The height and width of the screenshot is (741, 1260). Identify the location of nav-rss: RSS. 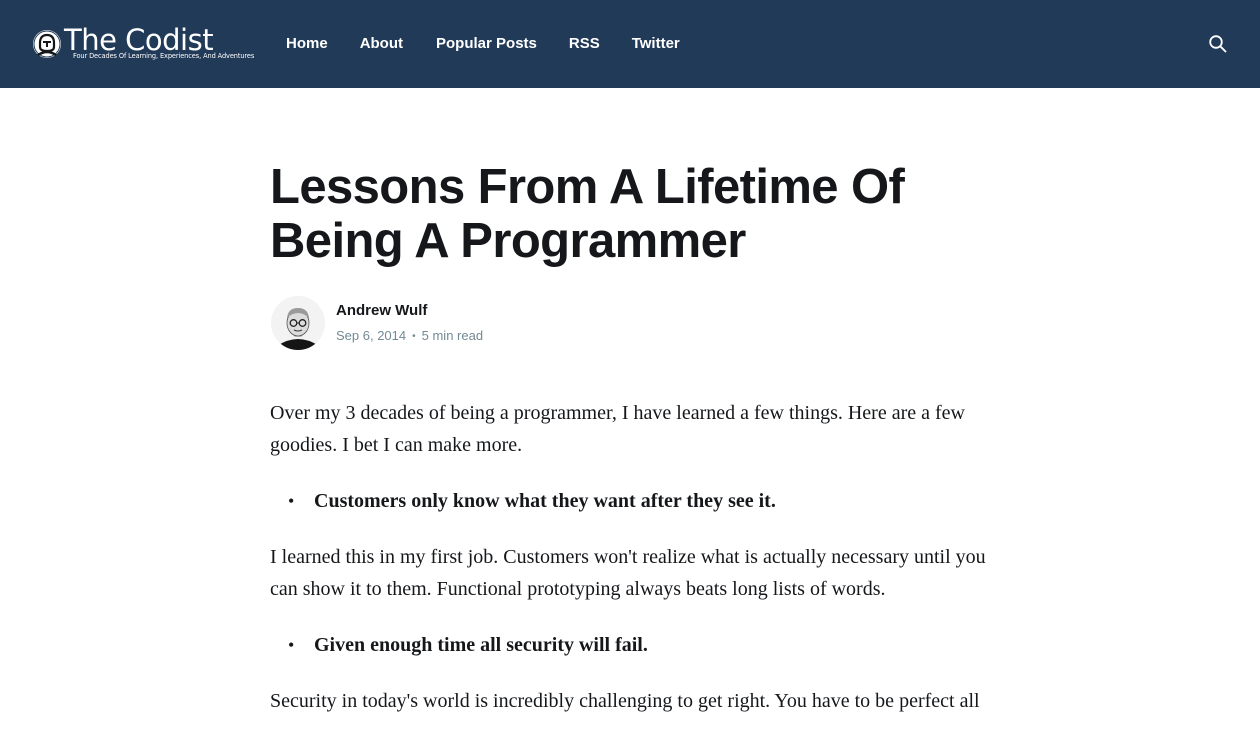
(584, 44).